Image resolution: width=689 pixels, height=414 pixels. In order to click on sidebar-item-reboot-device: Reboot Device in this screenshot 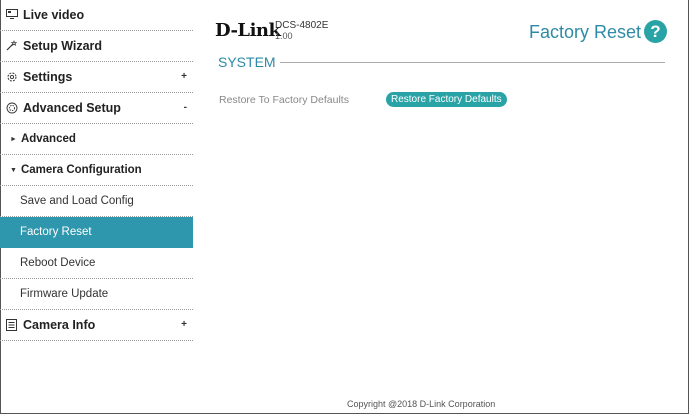, I will do `click(96, 263)`.